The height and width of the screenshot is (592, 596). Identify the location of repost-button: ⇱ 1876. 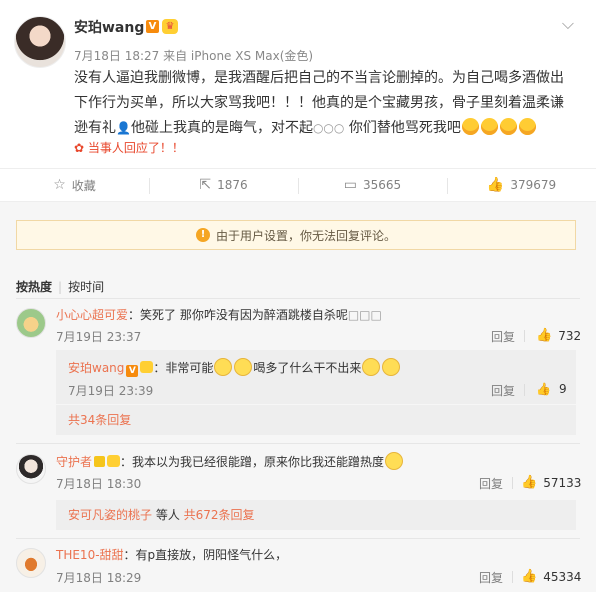
(223, 185).